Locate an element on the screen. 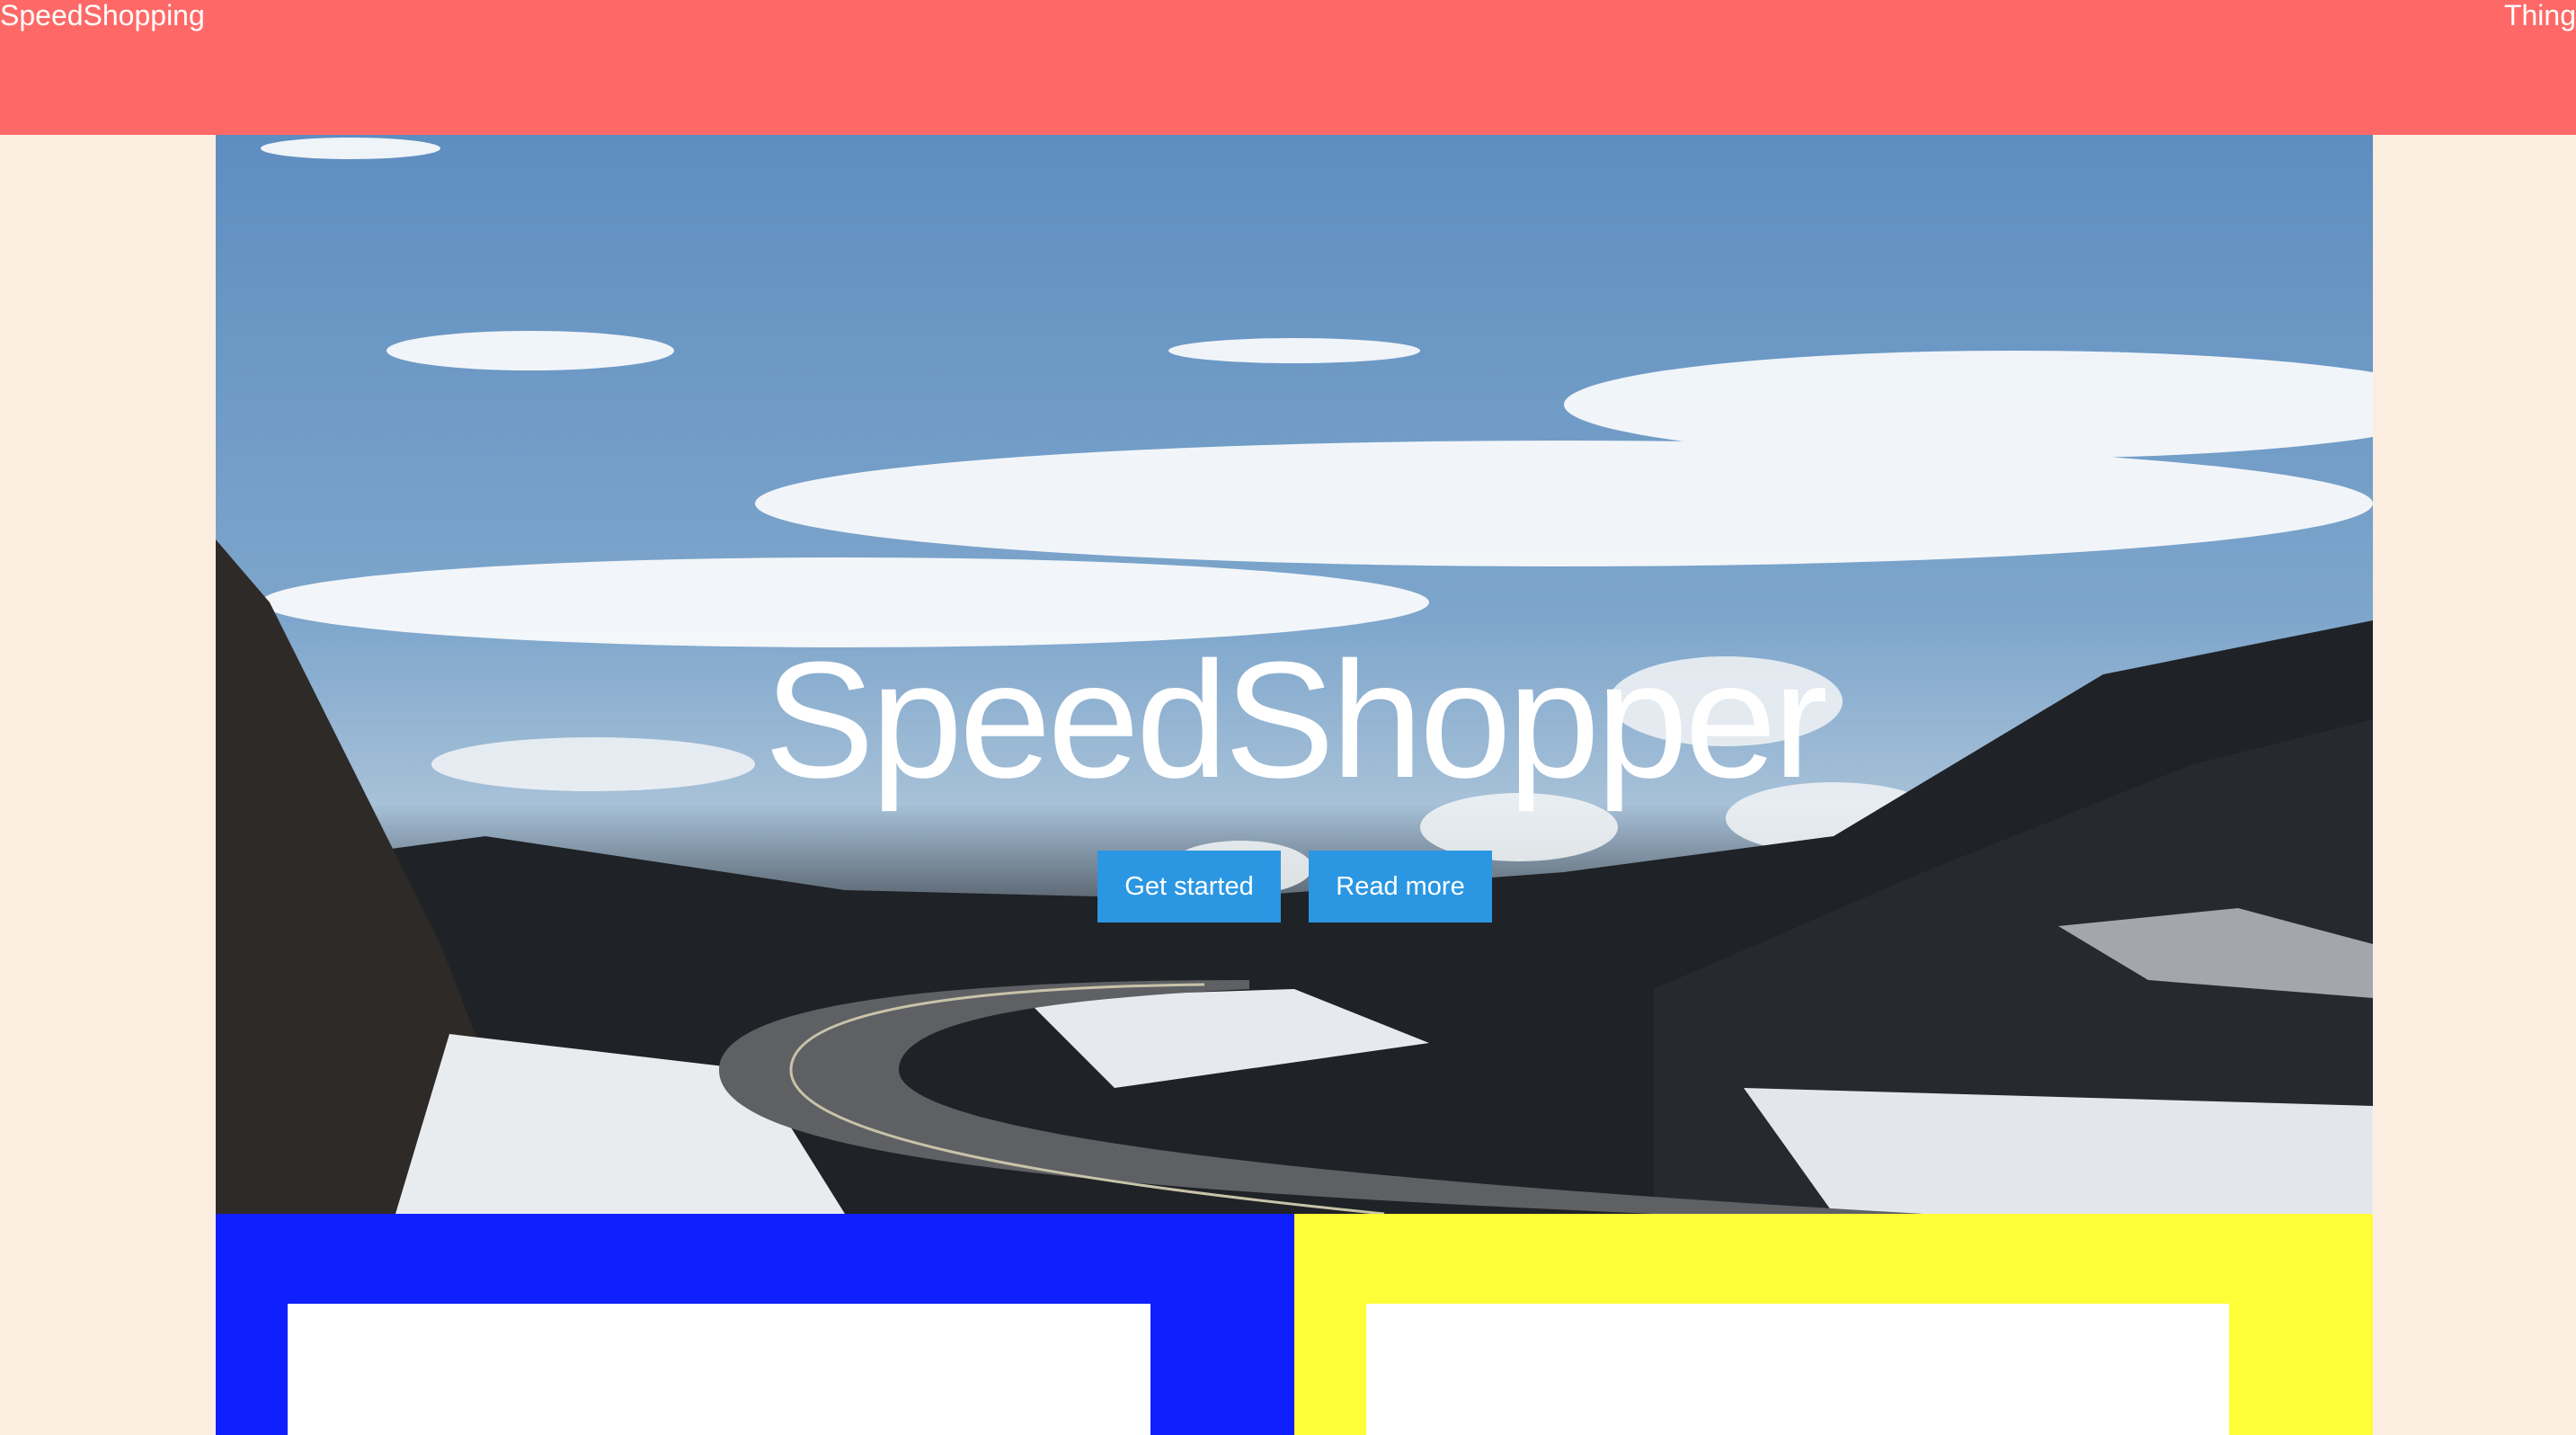 This screenshot has height=1435, width=2576. read-more-button: Read more is located at coordinates (1400, 886).